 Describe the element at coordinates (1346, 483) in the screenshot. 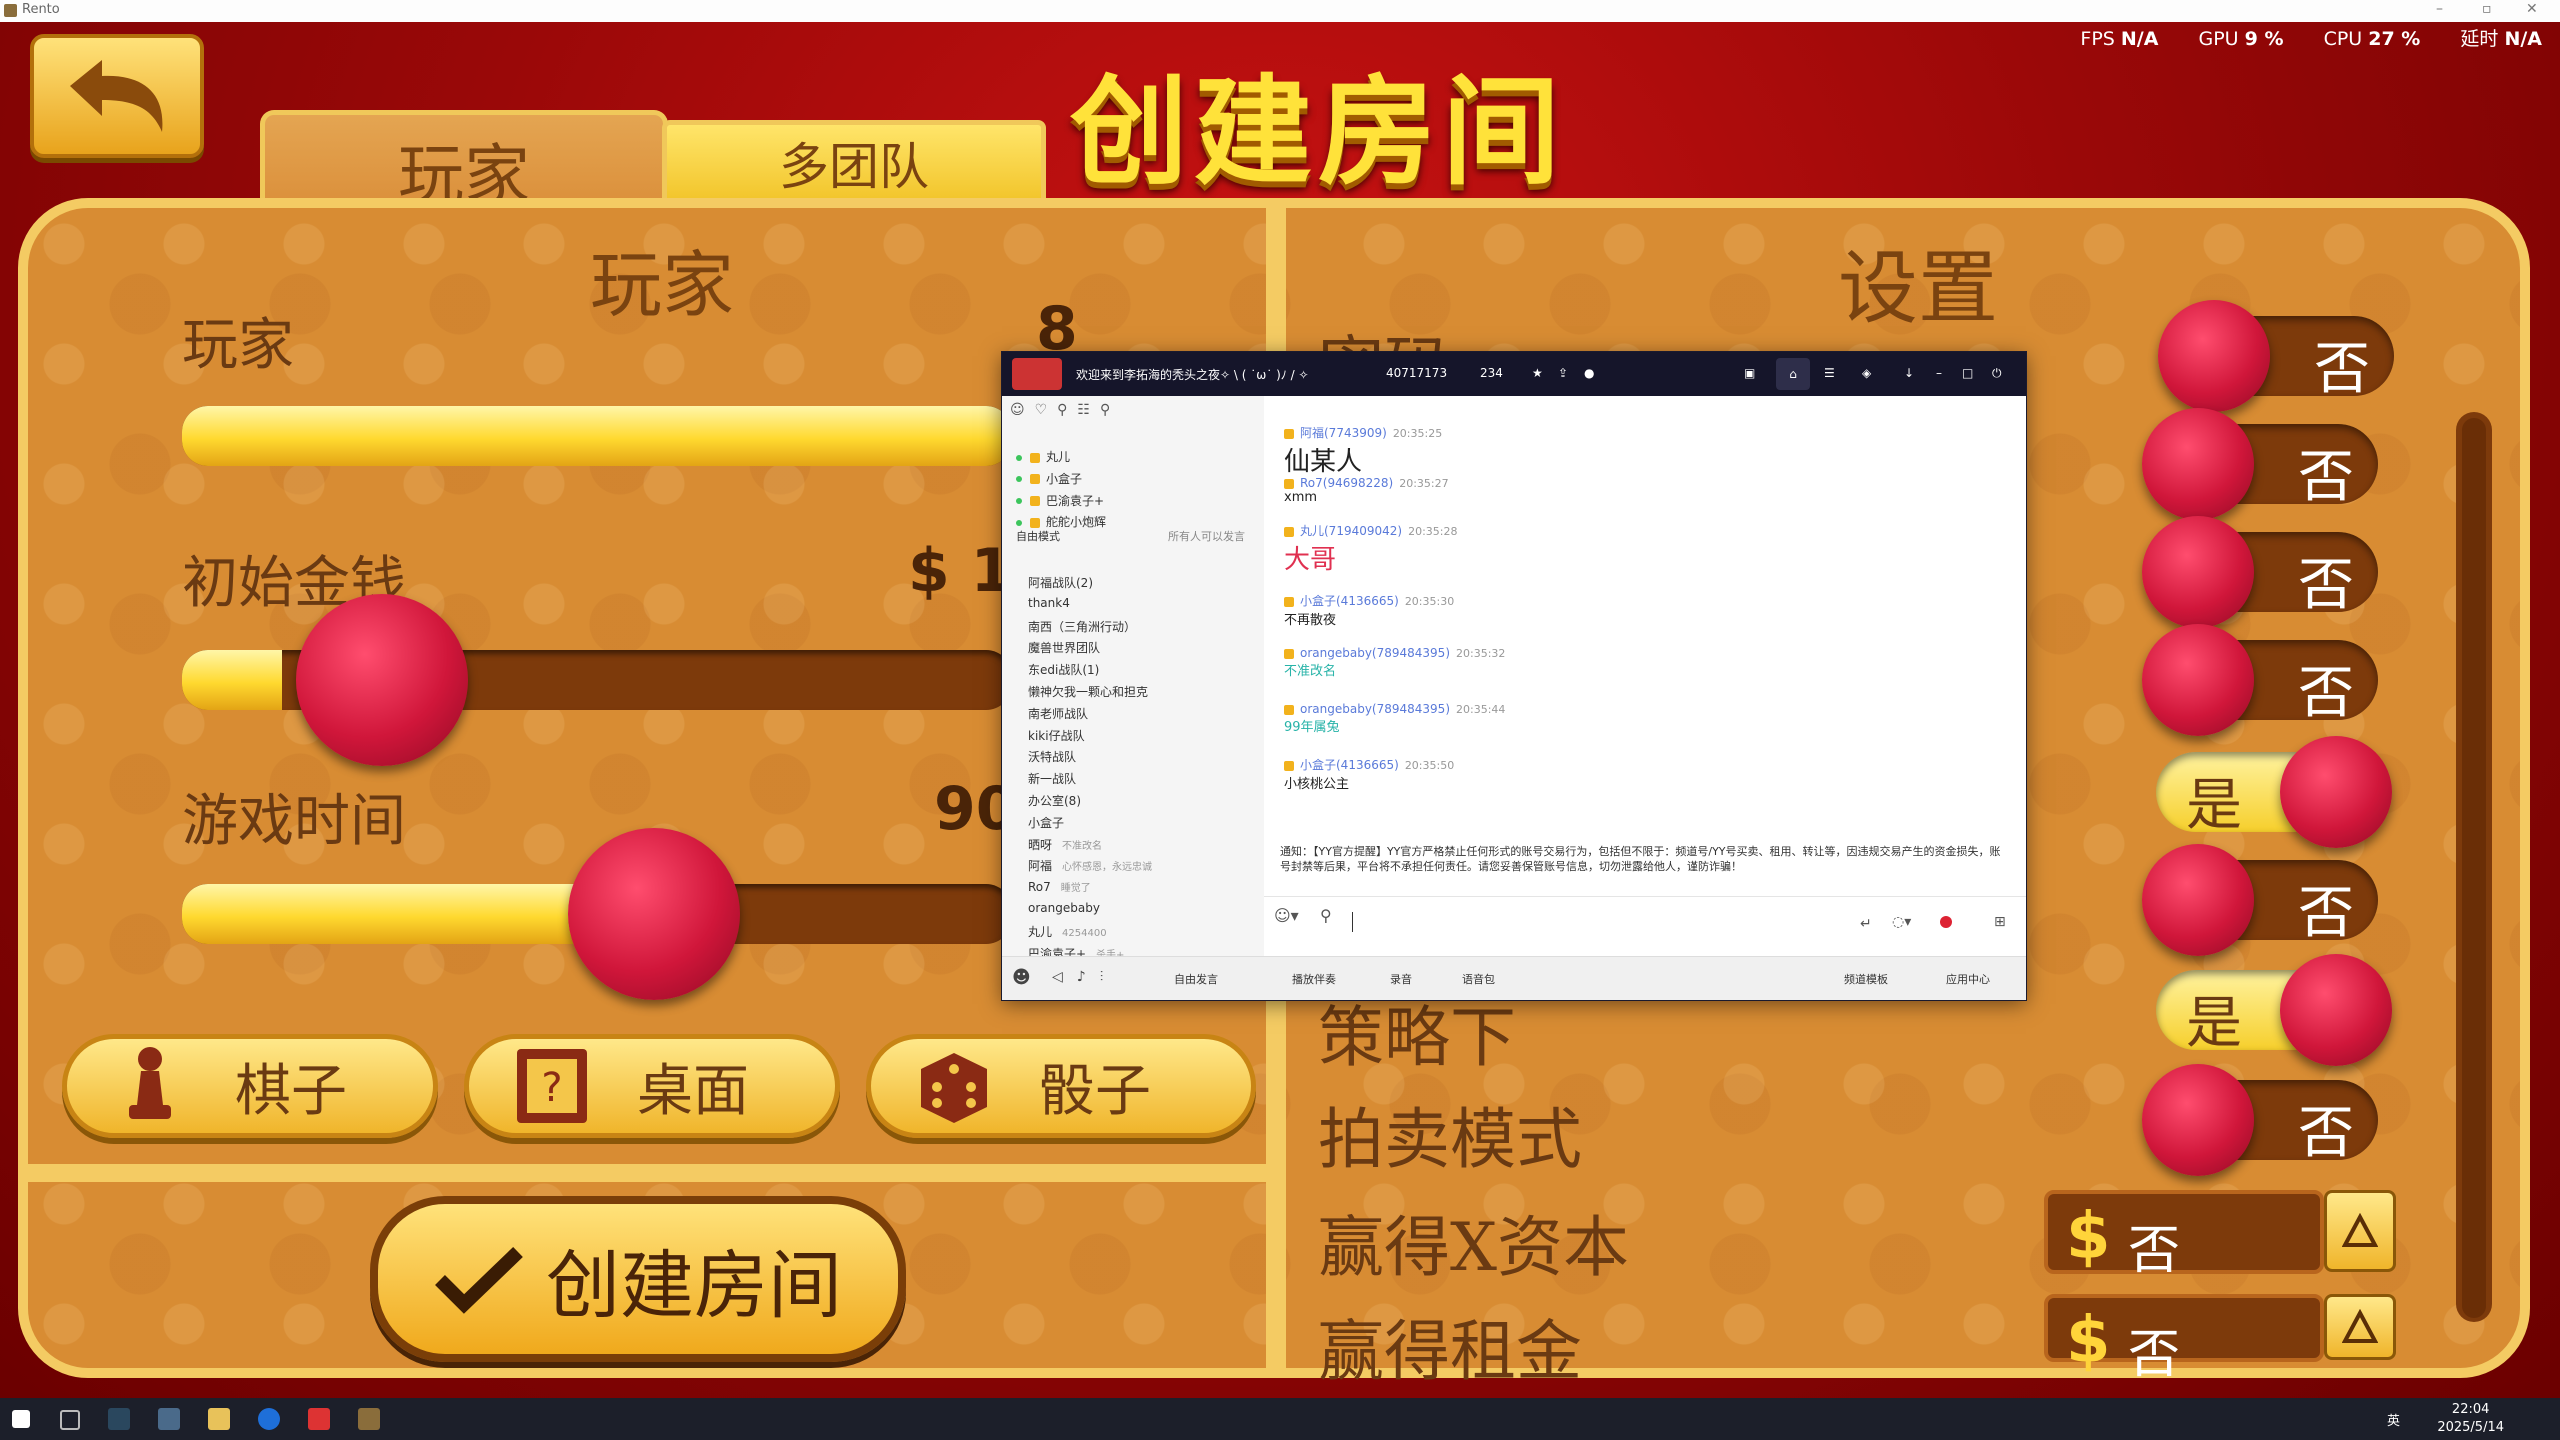

I see `sender-name: Ro7(94698228)` at that location.